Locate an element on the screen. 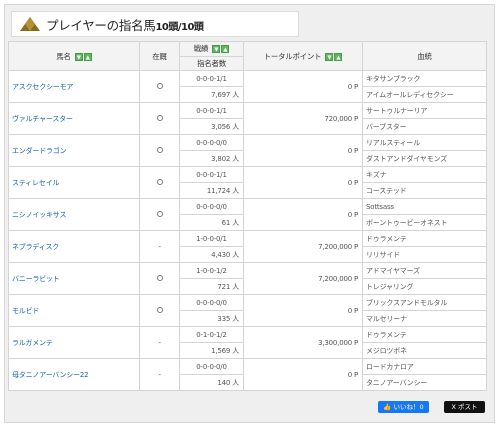  title-box: プレイヤーの指名馬10頭/10頭 is located at coordinates (155, 24).